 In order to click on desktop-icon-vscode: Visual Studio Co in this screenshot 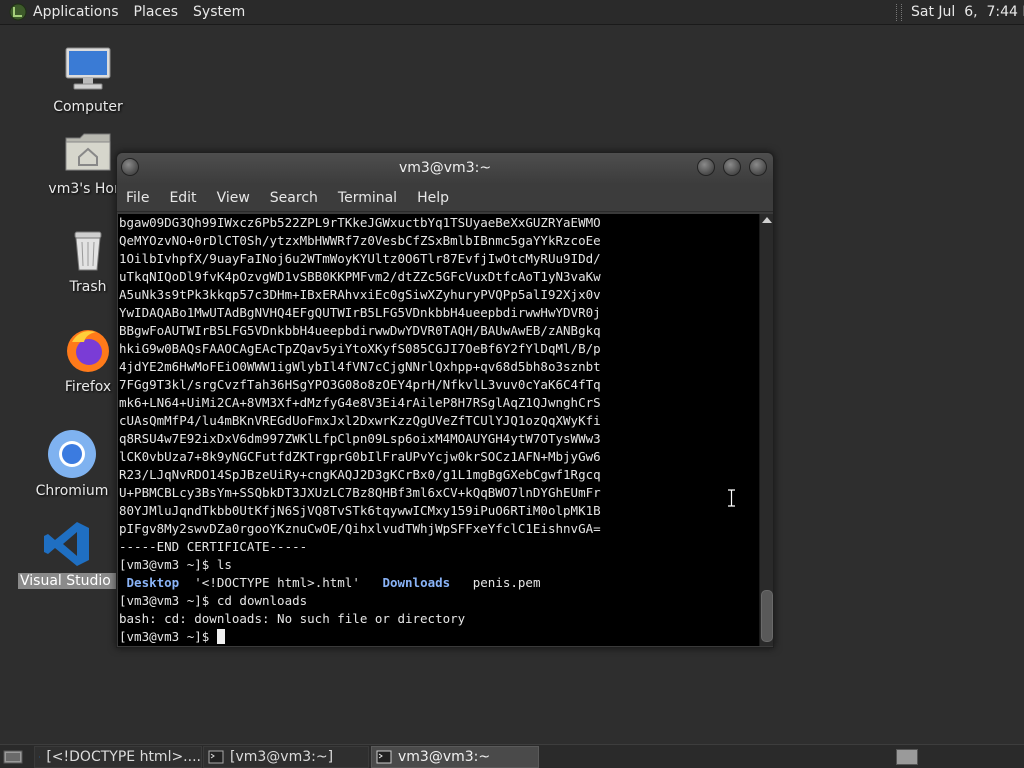, I will do `click(67, 555)`.